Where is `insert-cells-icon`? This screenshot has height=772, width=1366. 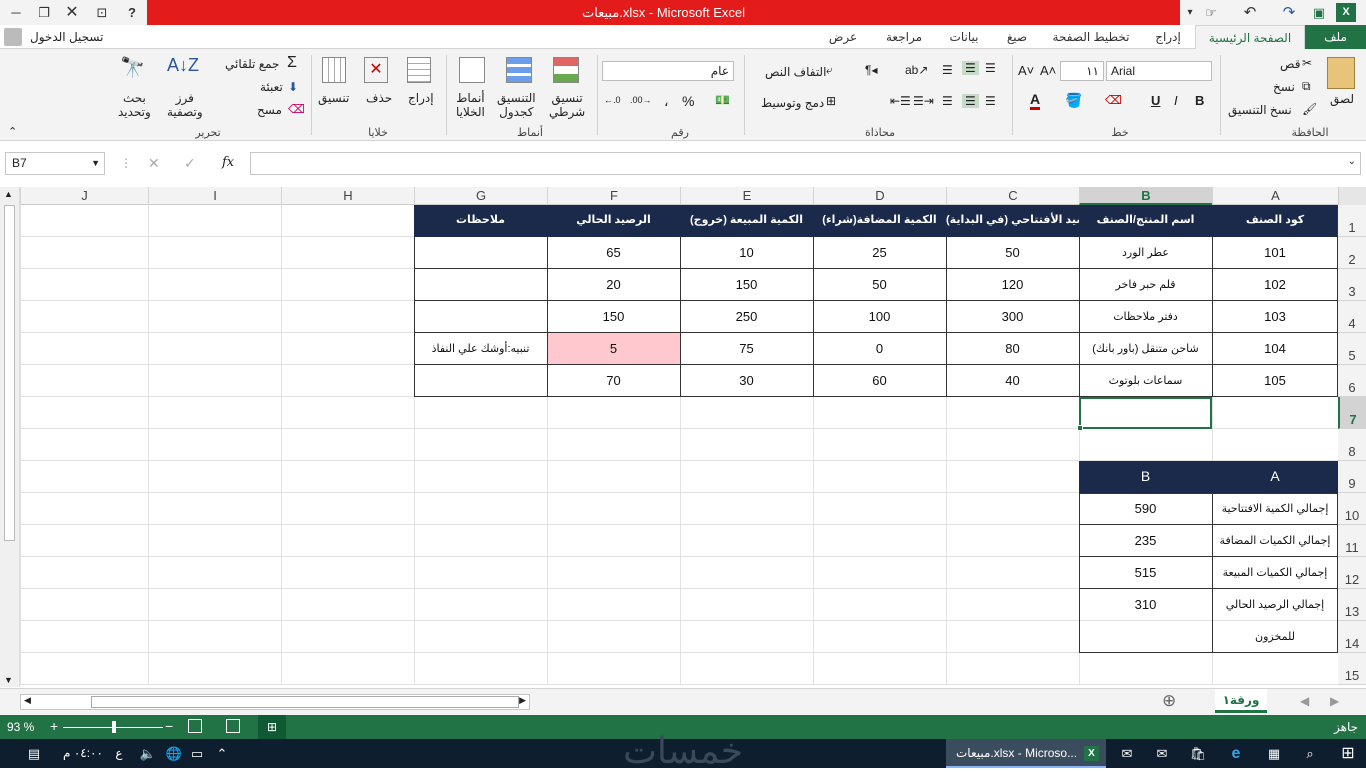
insert-cells-icon is located at coordinates (419, 70).